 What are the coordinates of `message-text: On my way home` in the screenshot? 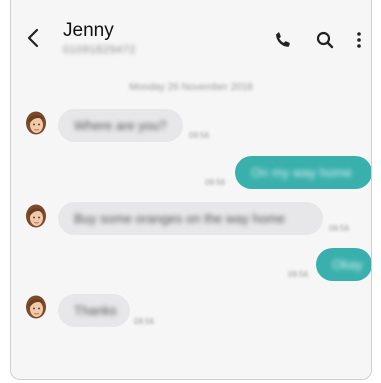 It's located at (302, 172).